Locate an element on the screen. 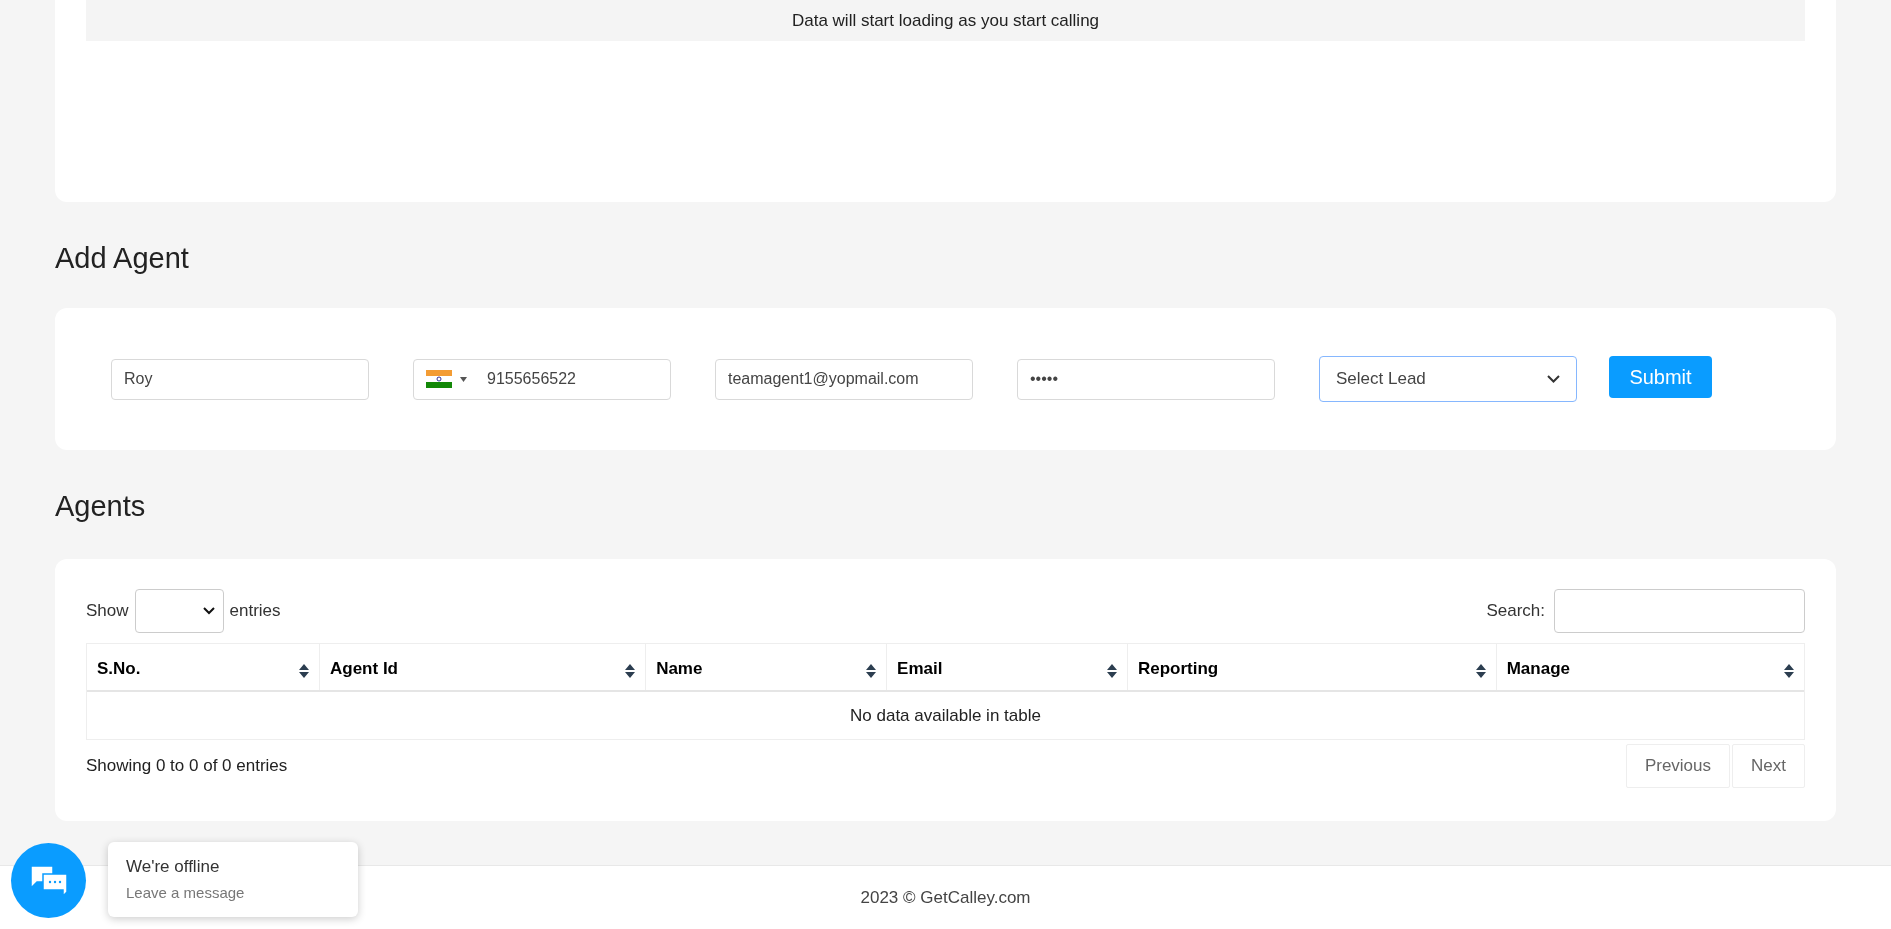  password-field: ••••• is located at coordinates (1146, 379).